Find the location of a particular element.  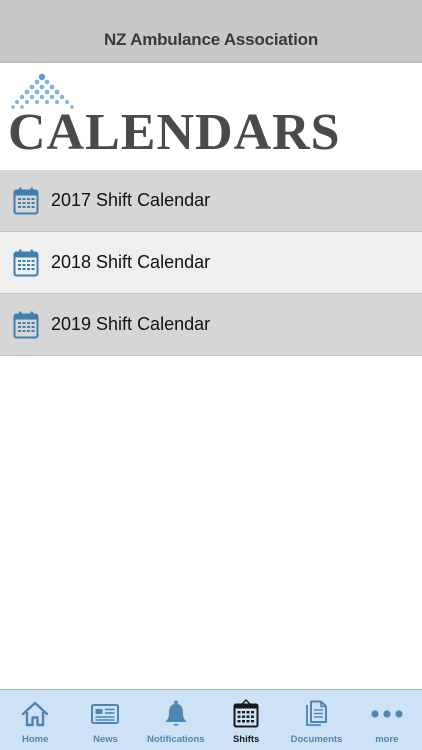

calendar-row-label: 2019 Shift Calendar is located at coordinates (131, 324).